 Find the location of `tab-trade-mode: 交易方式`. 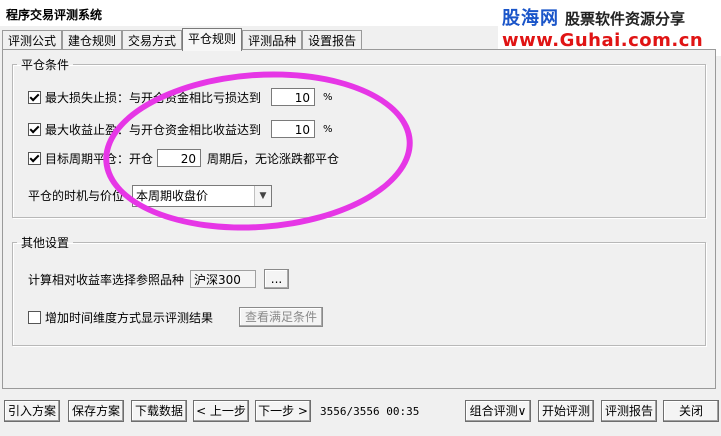

tab-trade-mode: 交易方式 is located at coordinates (152, 40).